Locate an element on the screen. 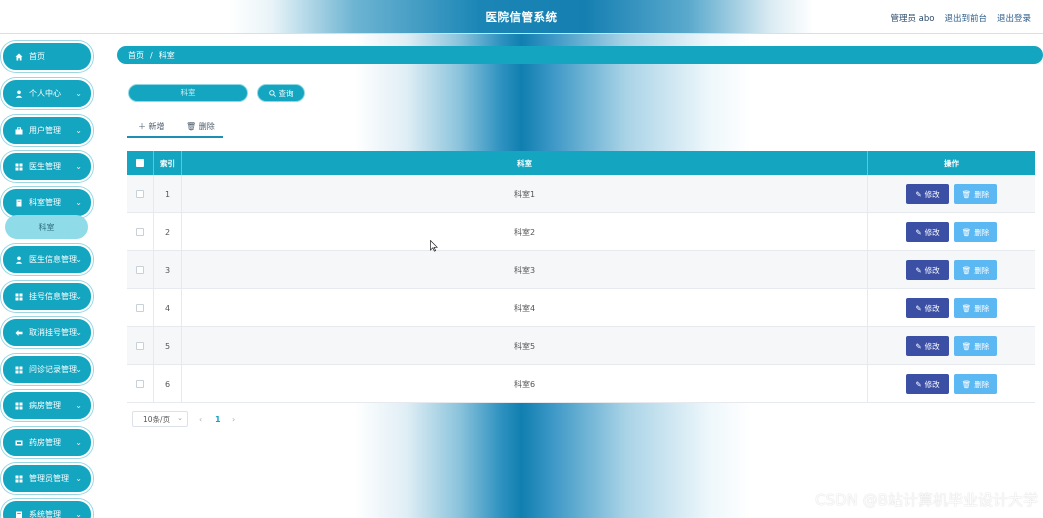 This screenshot has width=1043, height=518. sidebar-item-label: 药房管理 is located at coordinates (45, 442).